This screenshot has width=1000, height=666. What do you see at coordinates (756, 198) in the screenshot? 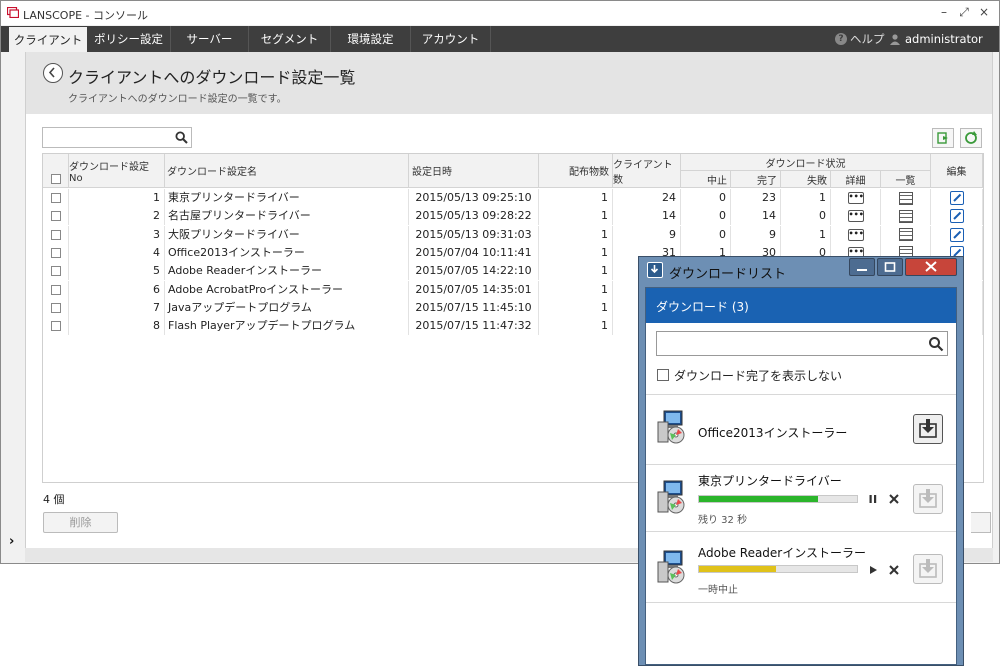
I see `row-completed: 23` at bounding box center [756, 198].